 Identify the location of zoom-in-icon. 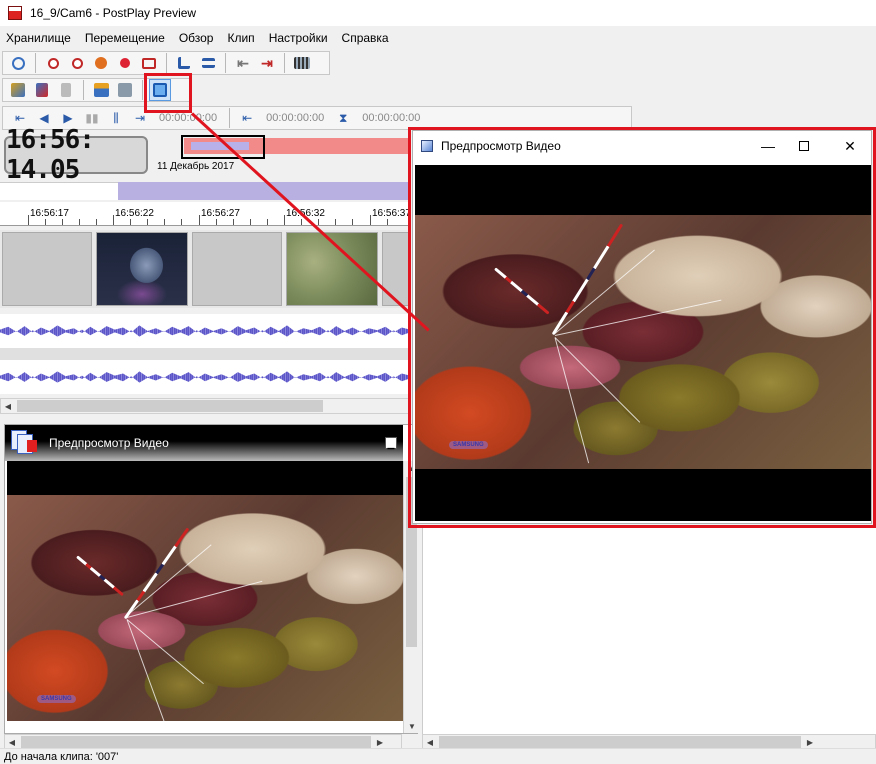
(53, 63).